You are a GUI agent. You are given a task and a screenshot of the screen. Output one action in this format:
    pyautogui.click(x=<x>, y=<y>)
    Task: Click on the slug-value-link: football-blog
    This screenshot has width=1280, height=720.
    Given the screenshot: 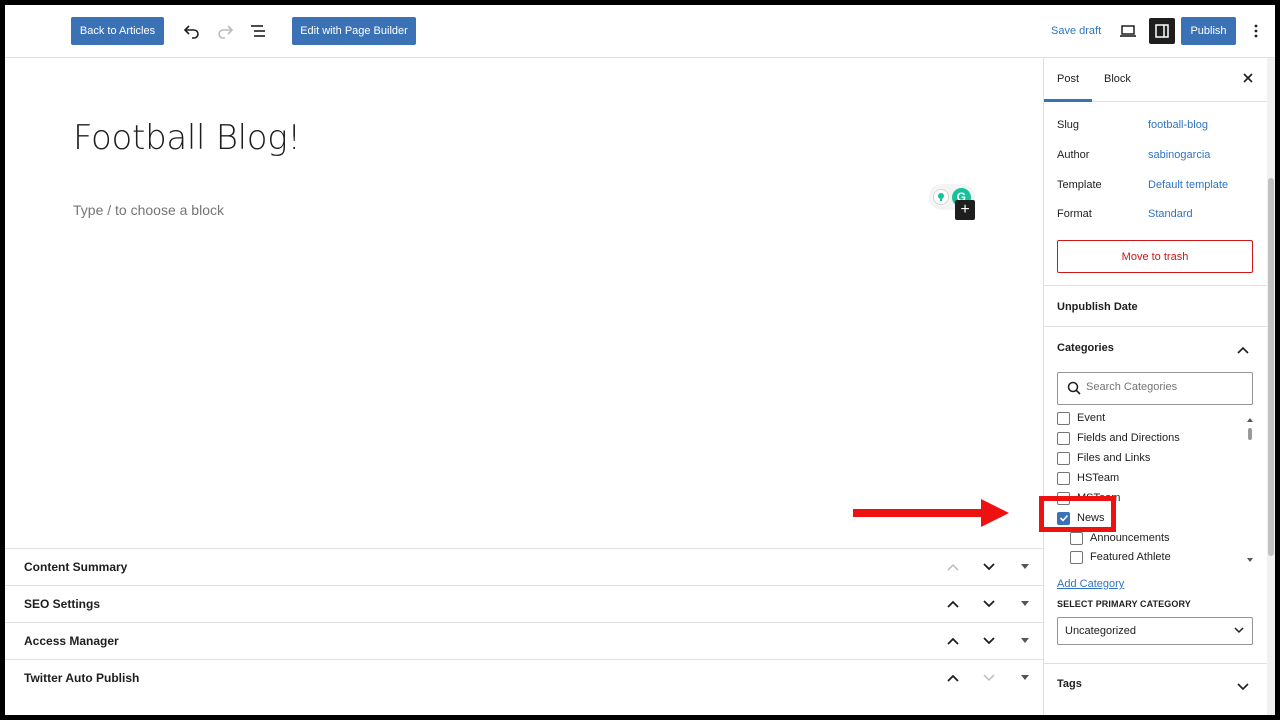 What is the action you would take?
    pyautogui.click(x=1178, y=125)
    